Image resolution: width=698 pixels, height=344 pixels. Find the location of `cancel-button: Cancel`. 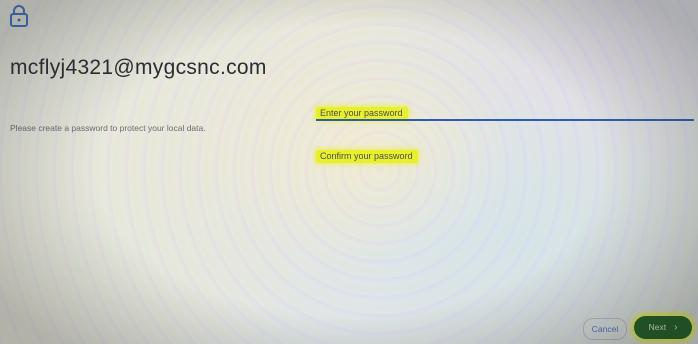

cancel-button: Cancel is located at coordinates (605, 329).